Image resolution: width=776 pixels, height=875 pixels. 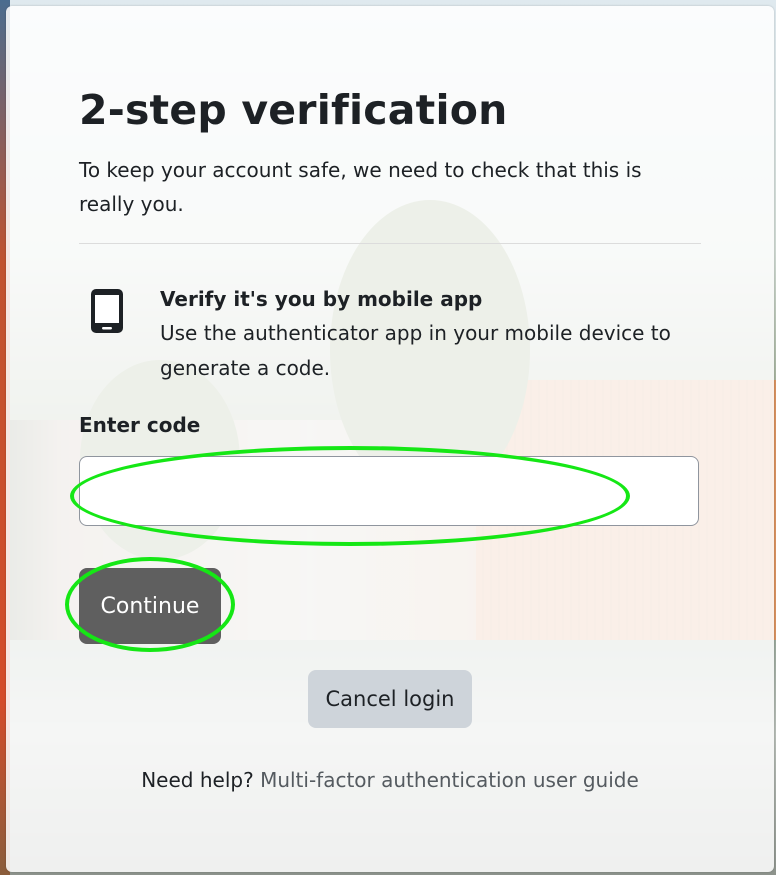 I want to click on method-title: Verify it's you by mobile app, so click(x=321, y=299).